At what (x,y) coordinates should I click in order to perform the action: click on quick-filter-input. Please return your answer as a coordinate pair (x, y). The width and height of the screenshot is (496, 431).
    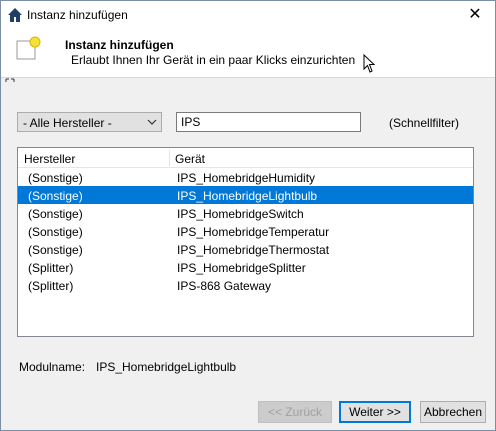
    Looking at the image, I should click on (268, 122).